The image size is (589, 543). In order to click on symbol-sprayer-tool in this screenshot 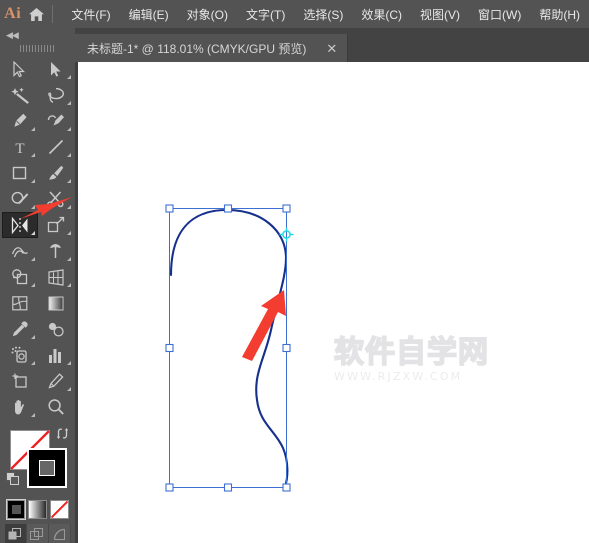, I will do `click(20, 355)`.